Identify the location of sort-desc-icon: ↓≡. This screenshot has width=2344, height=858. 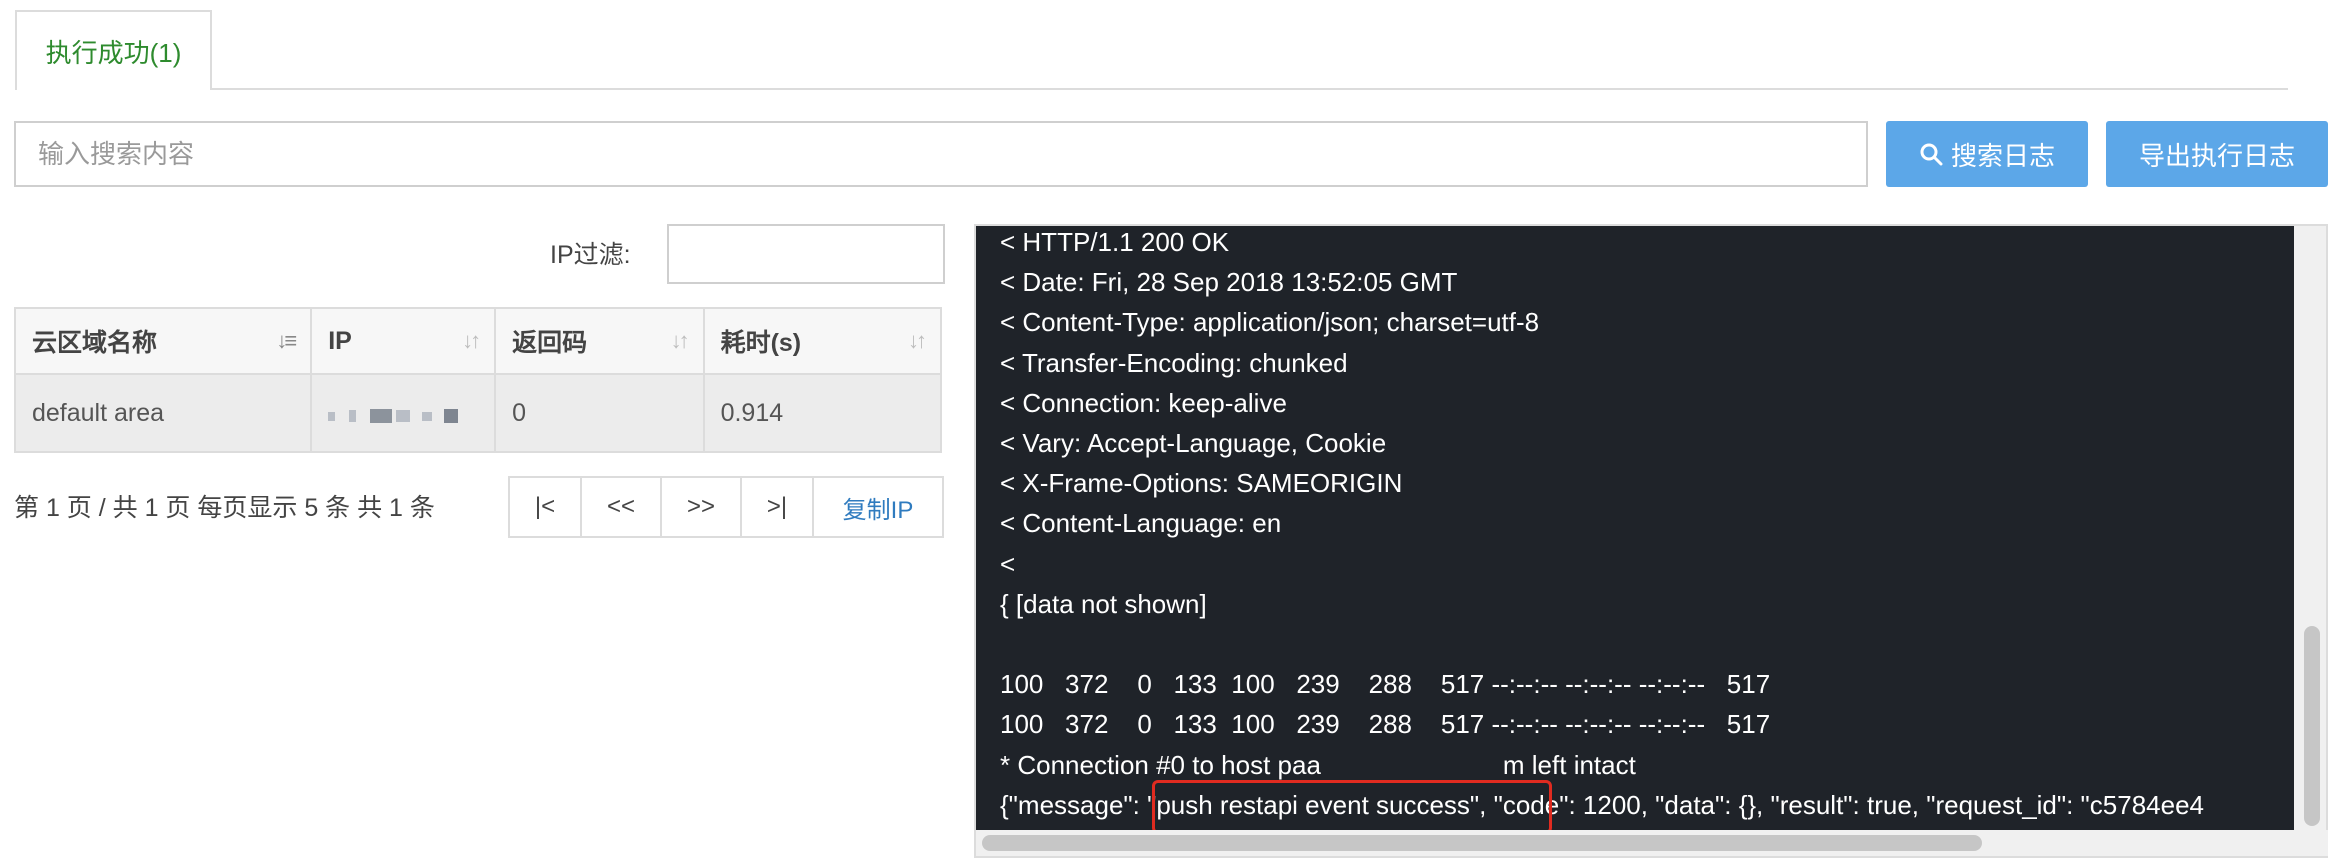
(286, 341).